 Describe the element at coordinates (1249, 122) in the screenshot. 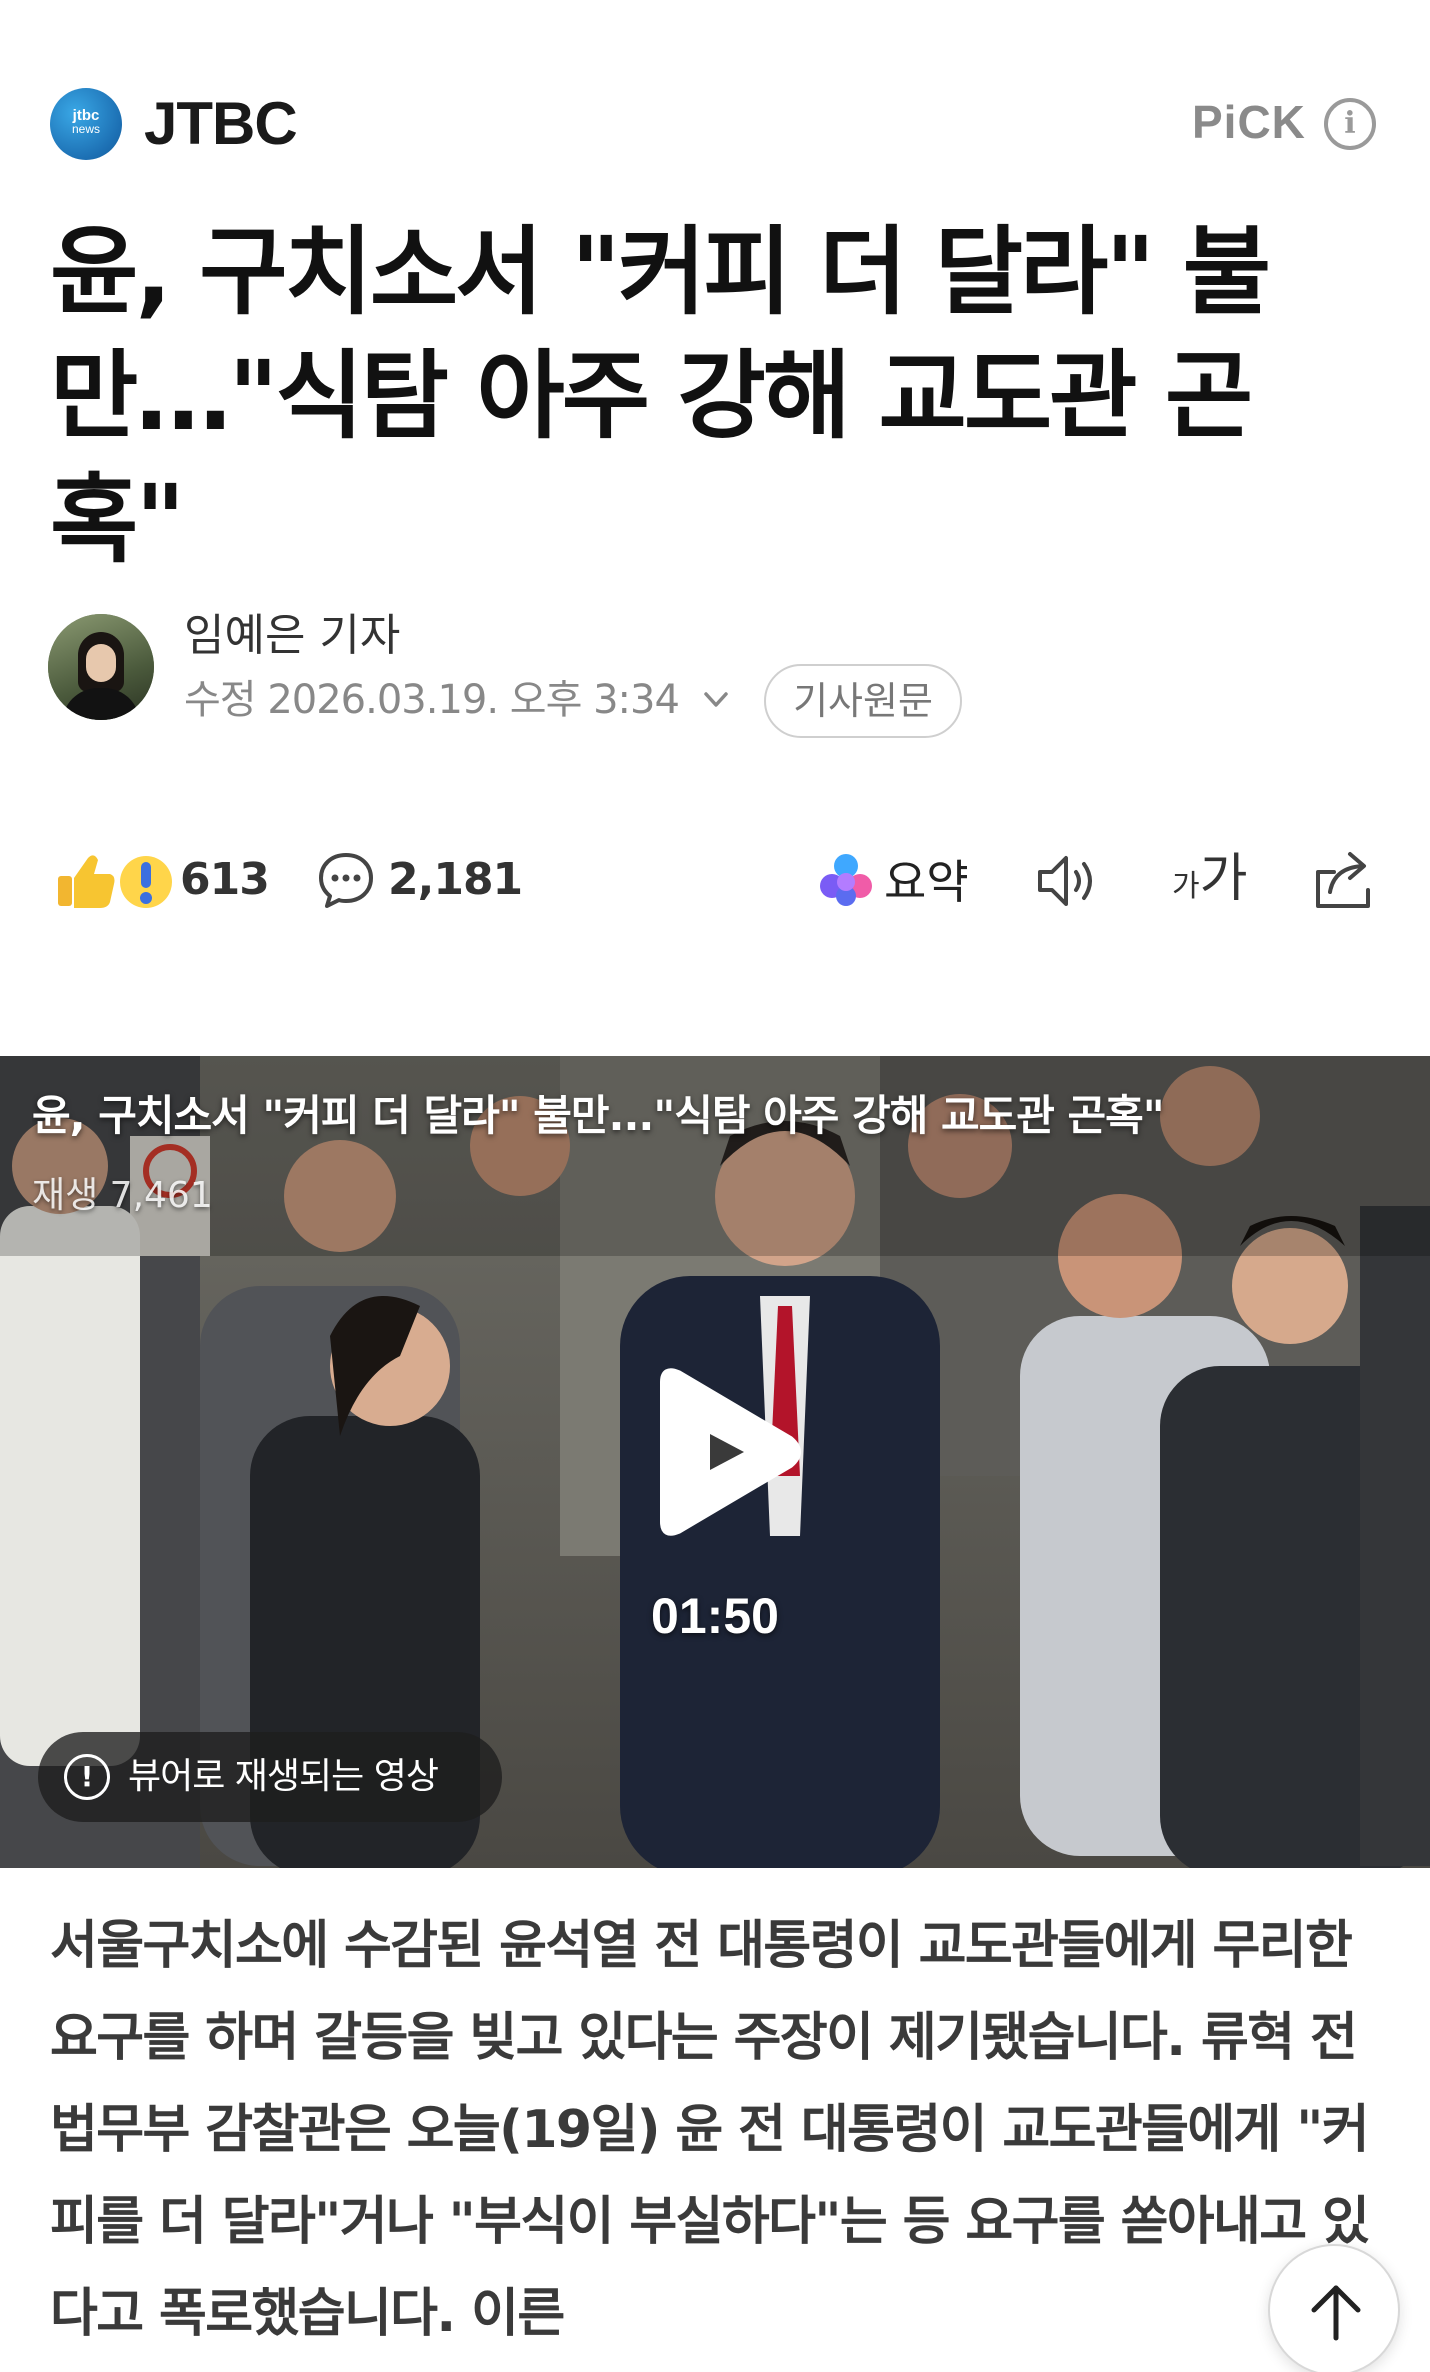

I see `pick-label: PiCK` at that location.